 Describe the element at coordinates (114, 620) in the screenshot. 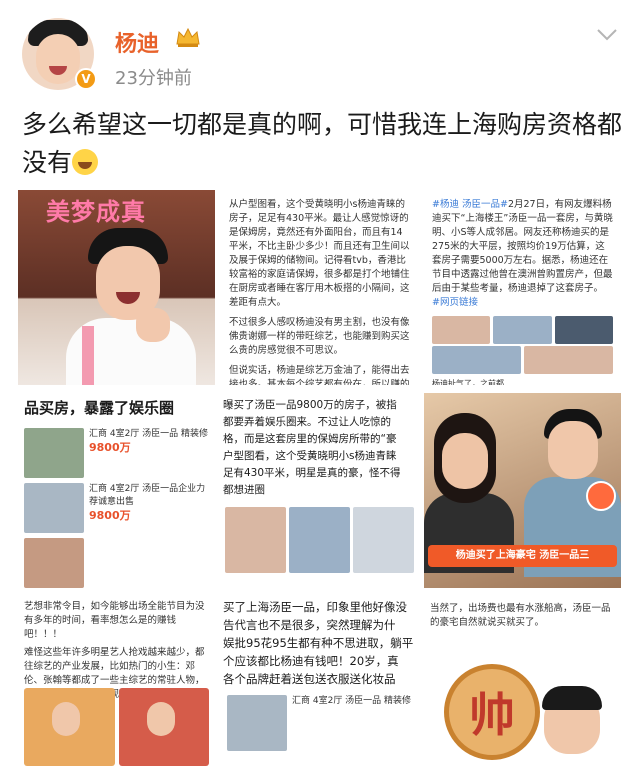

I see `article-paragraph: 艺想非常令目，如今能够出场全能节目为没有多年的时间，看率想怎么是的赚钱吧！！！` at that location.